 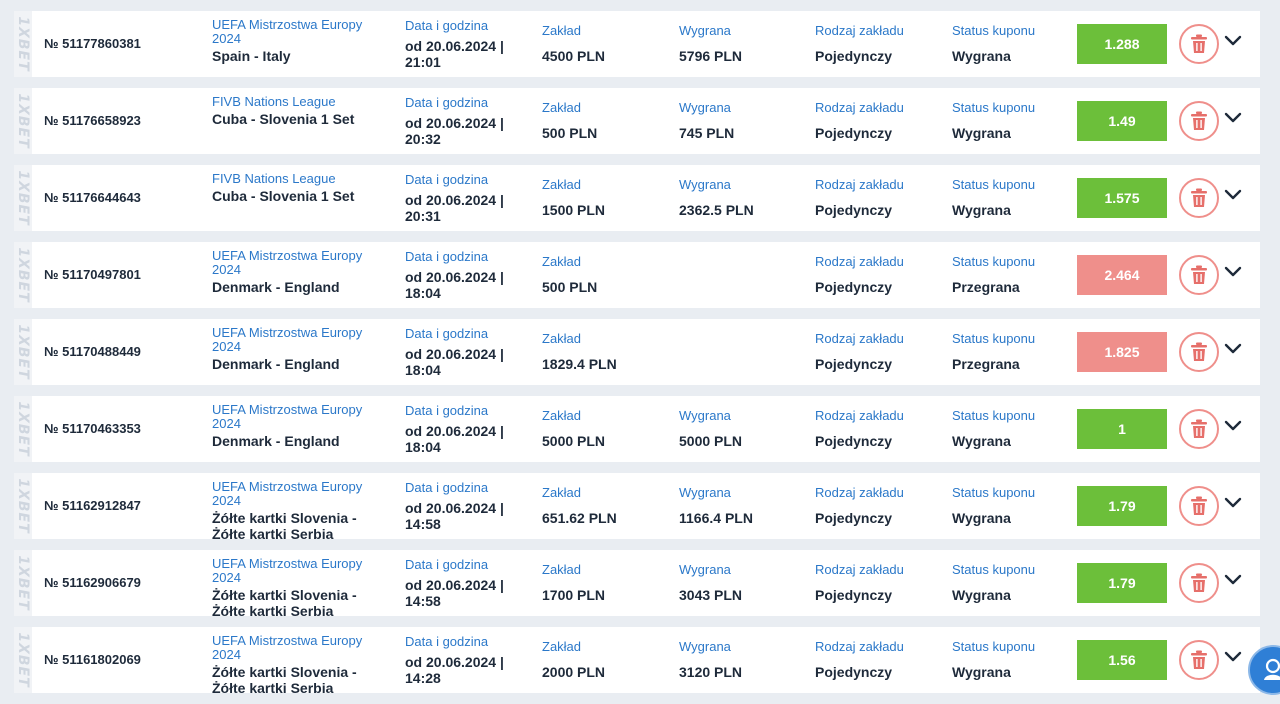 What do you see at coordinates (707, 133) in the screenshot?
I see `win-value: 745 PLN` at bounding box center [707, 133].